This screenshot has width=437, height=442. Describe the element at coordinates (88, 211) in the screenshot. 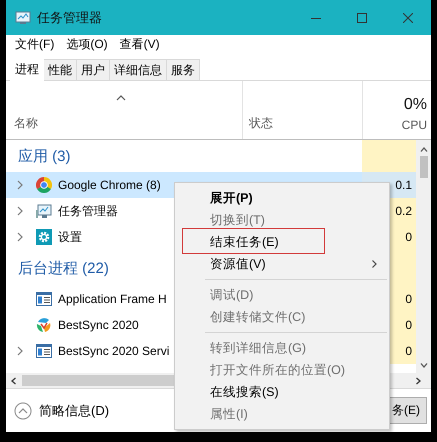

I see `process-name: 任务管理器` at that location.